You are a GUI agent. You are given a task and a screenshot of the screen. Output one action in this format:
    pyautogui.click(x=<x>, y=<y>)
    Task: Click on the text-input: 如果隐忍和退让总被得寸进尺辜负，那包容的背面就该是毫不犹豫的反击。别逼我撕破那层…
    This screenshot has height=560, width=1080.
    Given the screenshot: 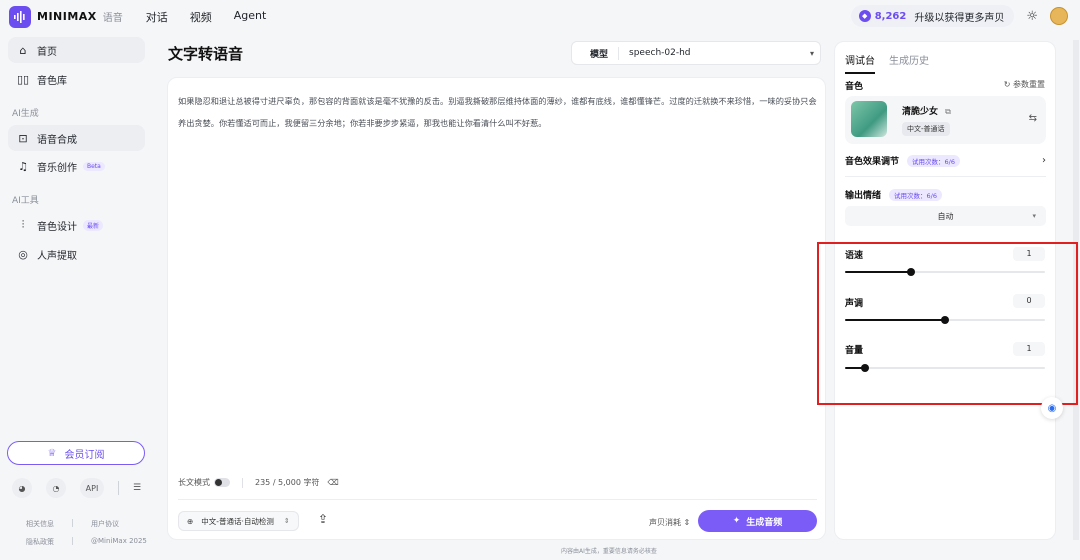 What is the action you would take?
    pyautogui.click(x=498, y=112)
    